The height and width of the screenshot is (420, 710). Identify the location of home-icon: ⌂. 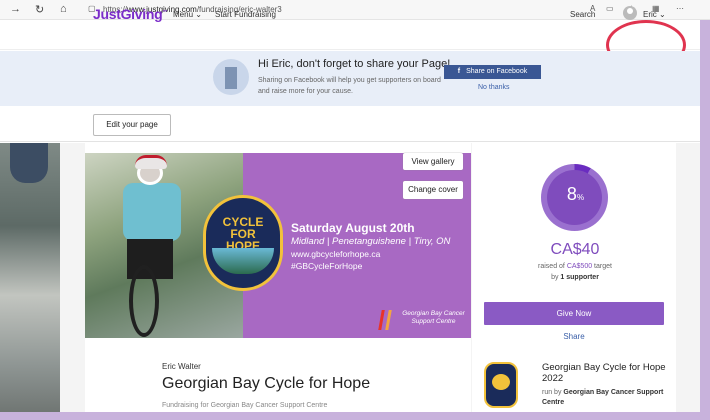
(63, 9).